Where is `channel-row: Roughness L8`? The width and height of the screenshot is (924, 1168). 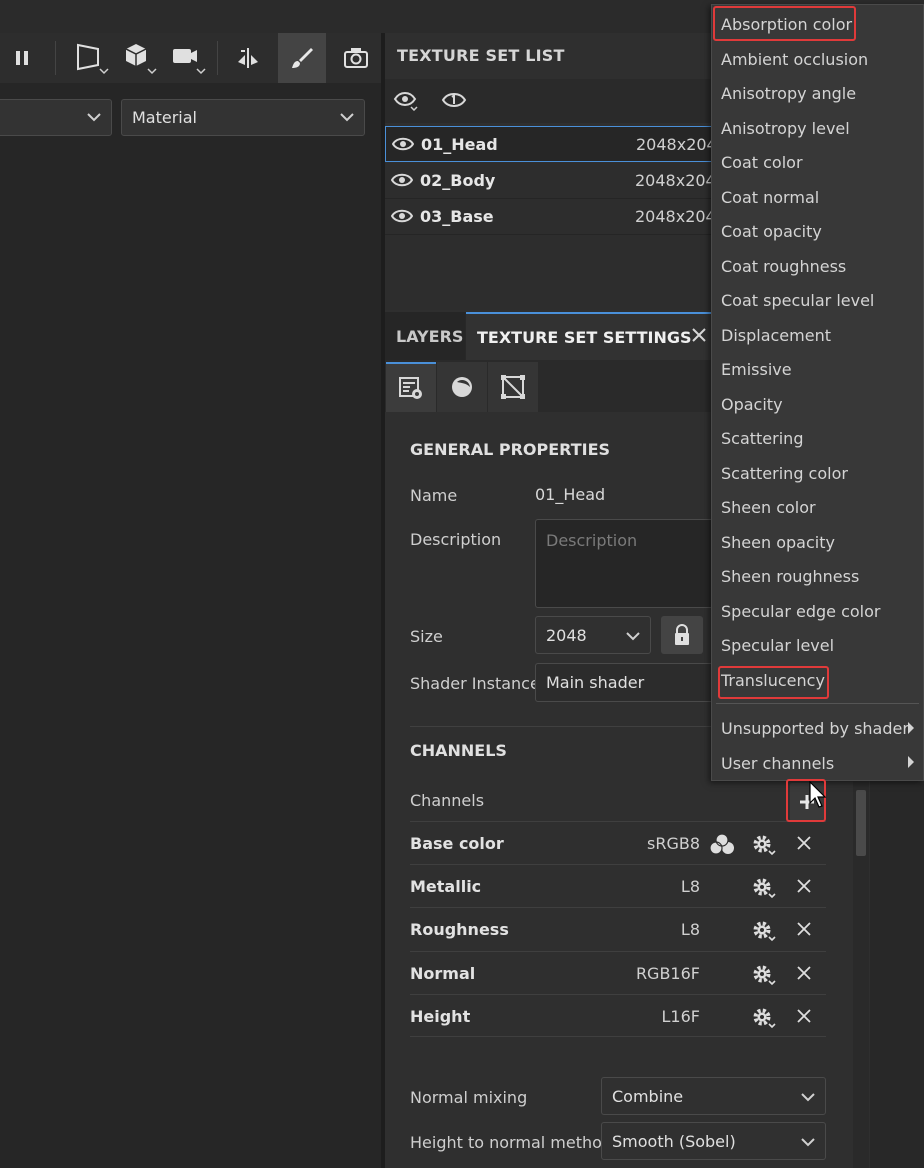 channel-row: Roughness L8 is located at coordinates (618, 928).